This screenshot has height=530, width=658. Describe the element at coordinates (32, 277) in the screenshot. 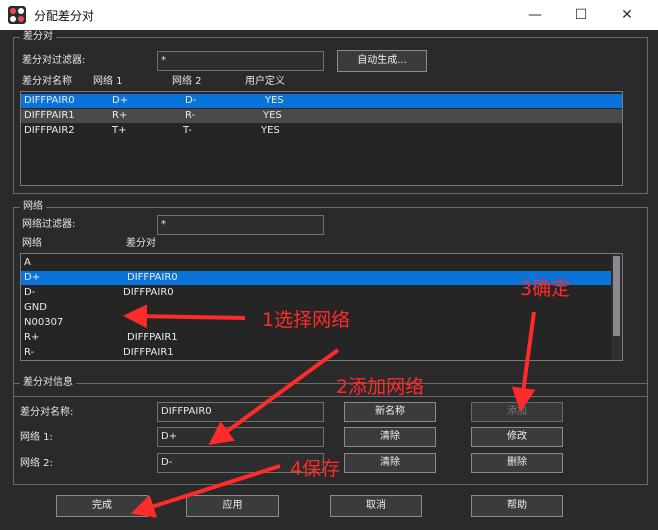

I see `net-cell: D+` at that location.